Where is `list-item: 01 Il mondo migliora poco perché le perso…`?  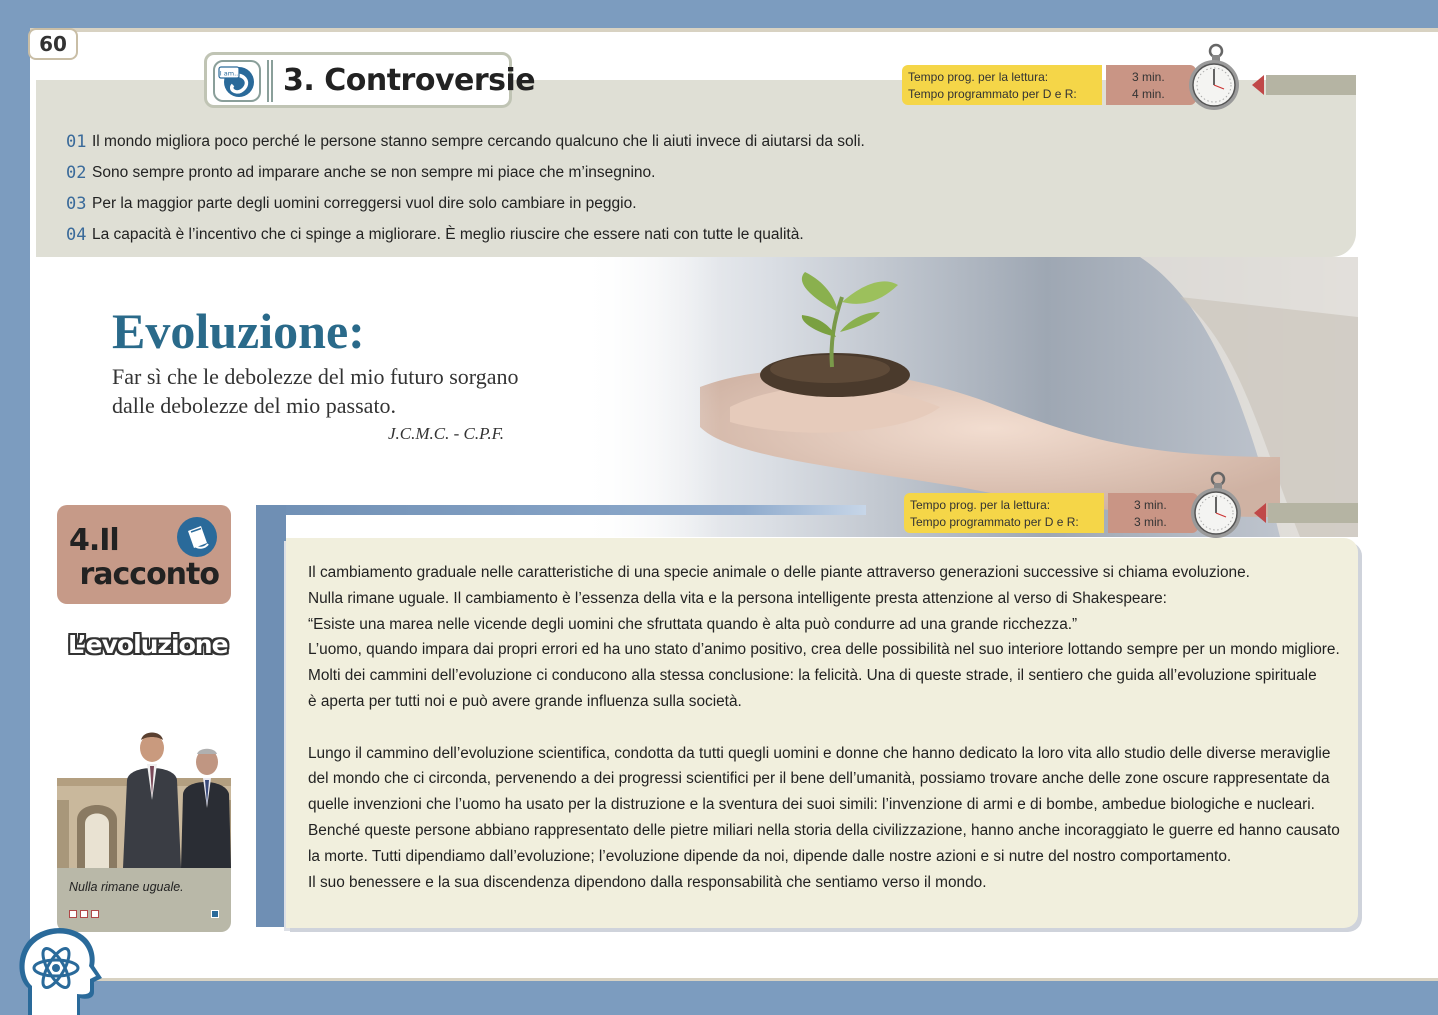
list-item: 01 Il mondo migliora poco perché le perso… is located at coordinates (465, 141).